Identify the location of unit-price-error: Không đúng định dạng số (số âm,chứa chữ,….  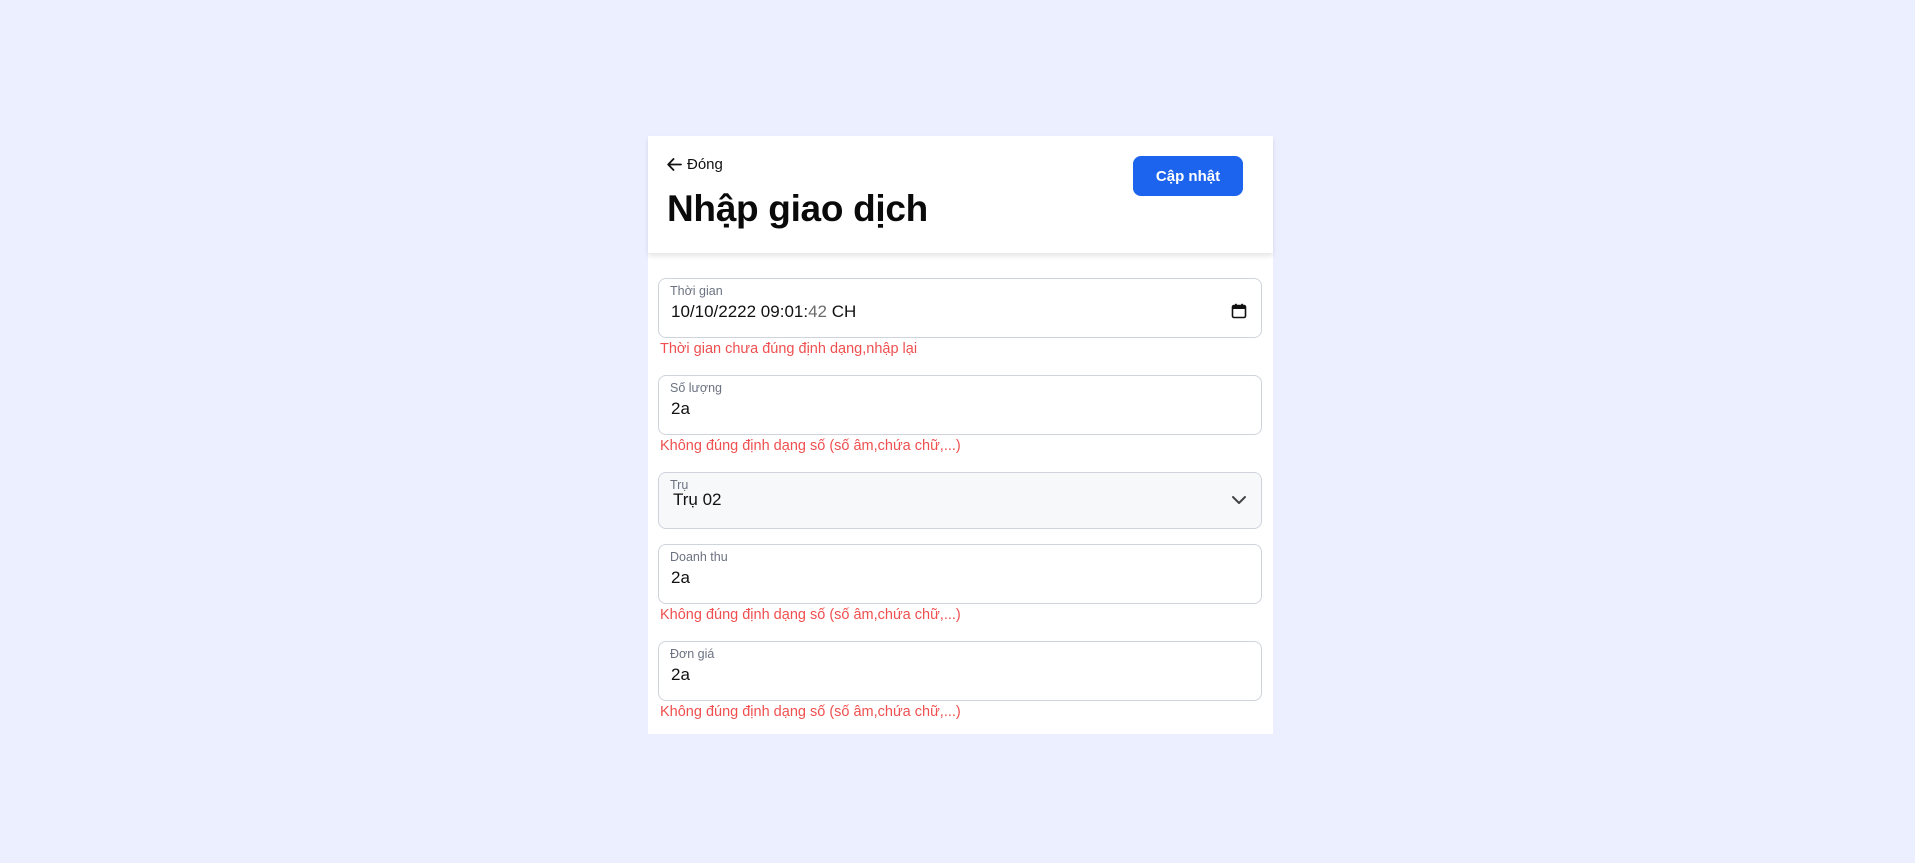
(810, 712).